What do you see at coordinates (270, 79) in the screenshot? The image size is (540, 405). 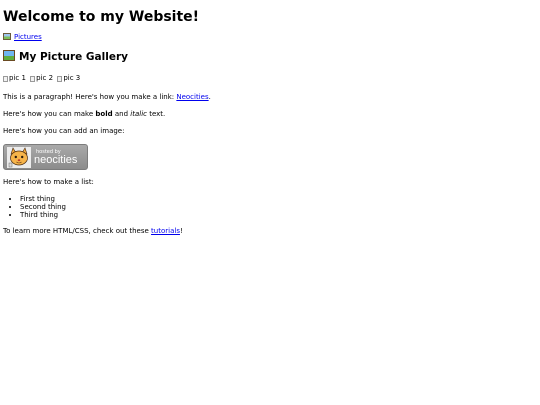 I see `picture-gallery: pic 1 pic 2 pic 3` at bounding box center [270, 79].